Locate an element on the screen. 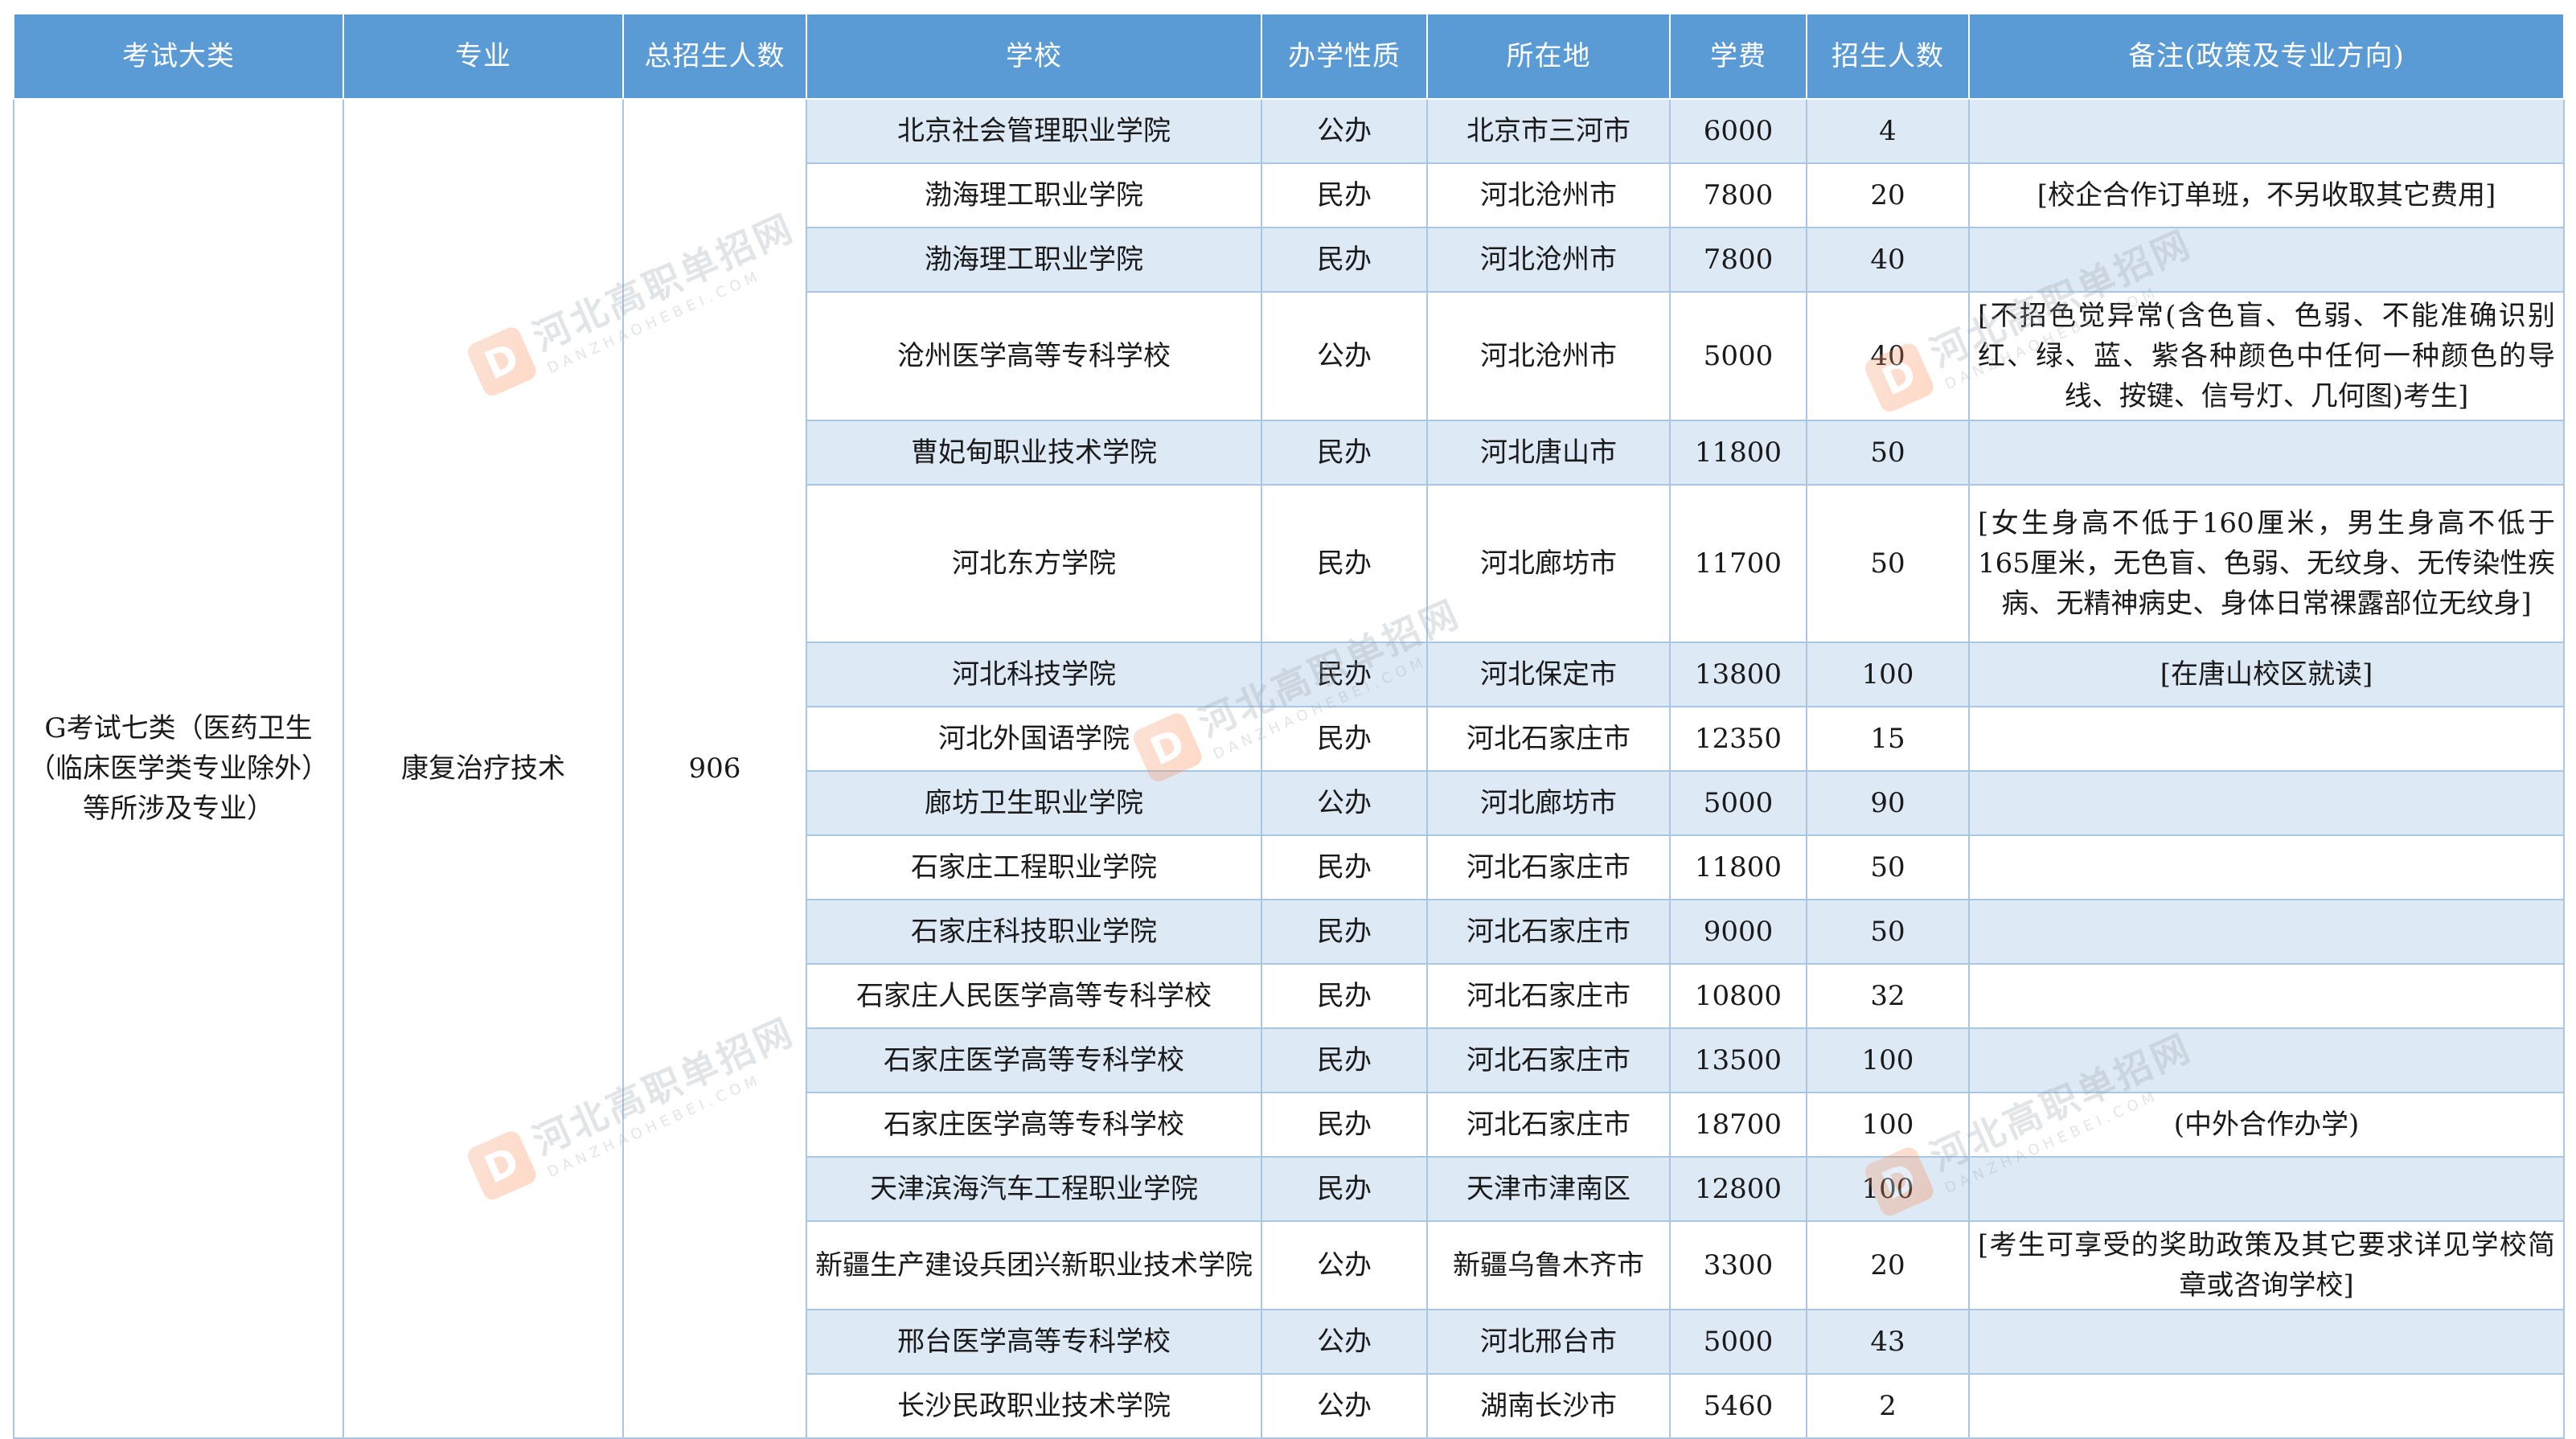  count-cell: 40 is located at coordinates (1888, 260).